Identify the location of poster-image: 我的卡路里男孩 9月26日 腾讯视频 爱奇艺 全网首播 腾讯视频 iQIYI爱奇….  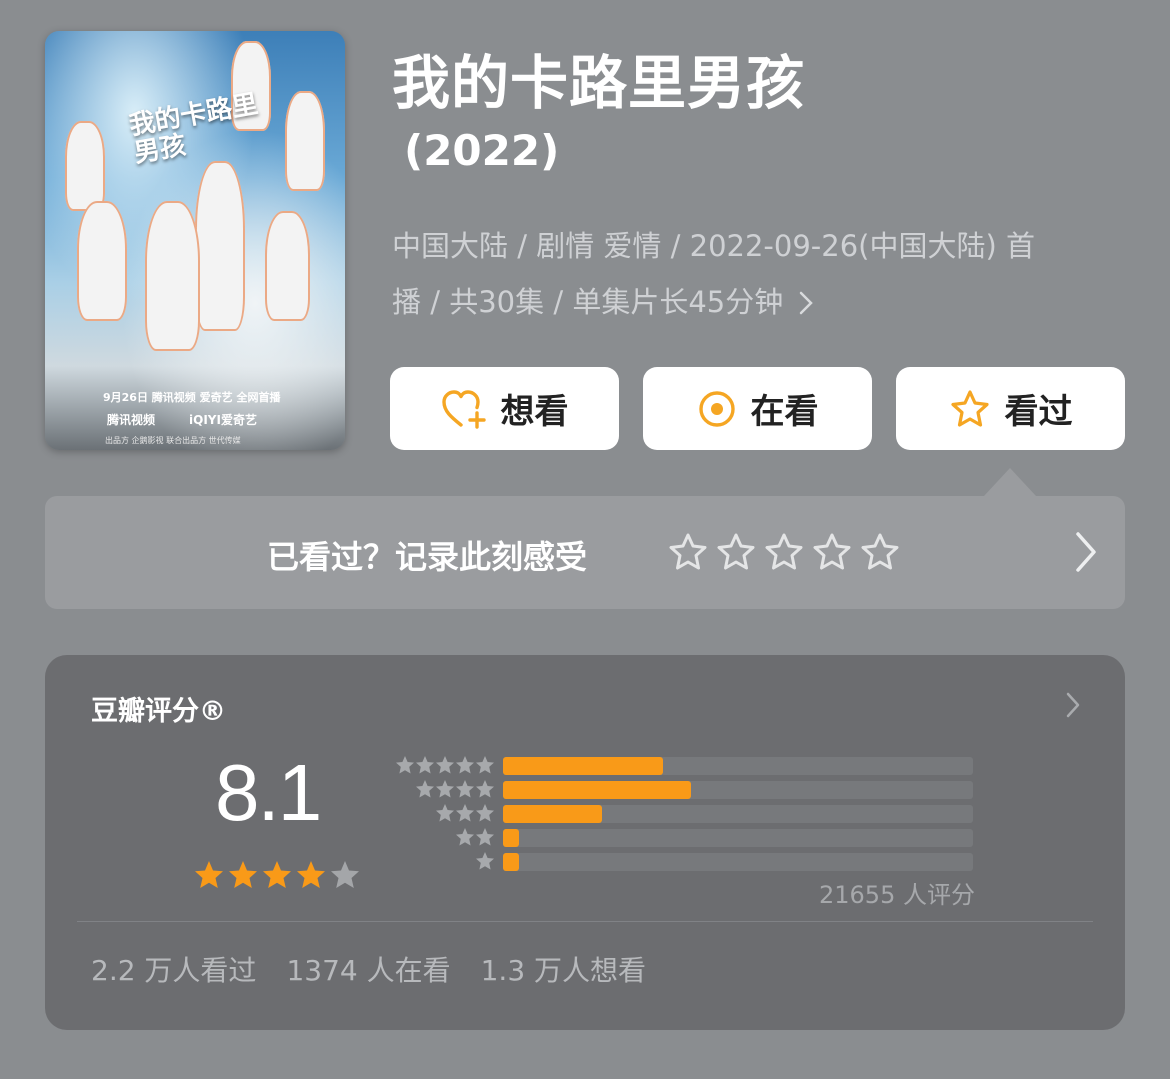
(195, 240).